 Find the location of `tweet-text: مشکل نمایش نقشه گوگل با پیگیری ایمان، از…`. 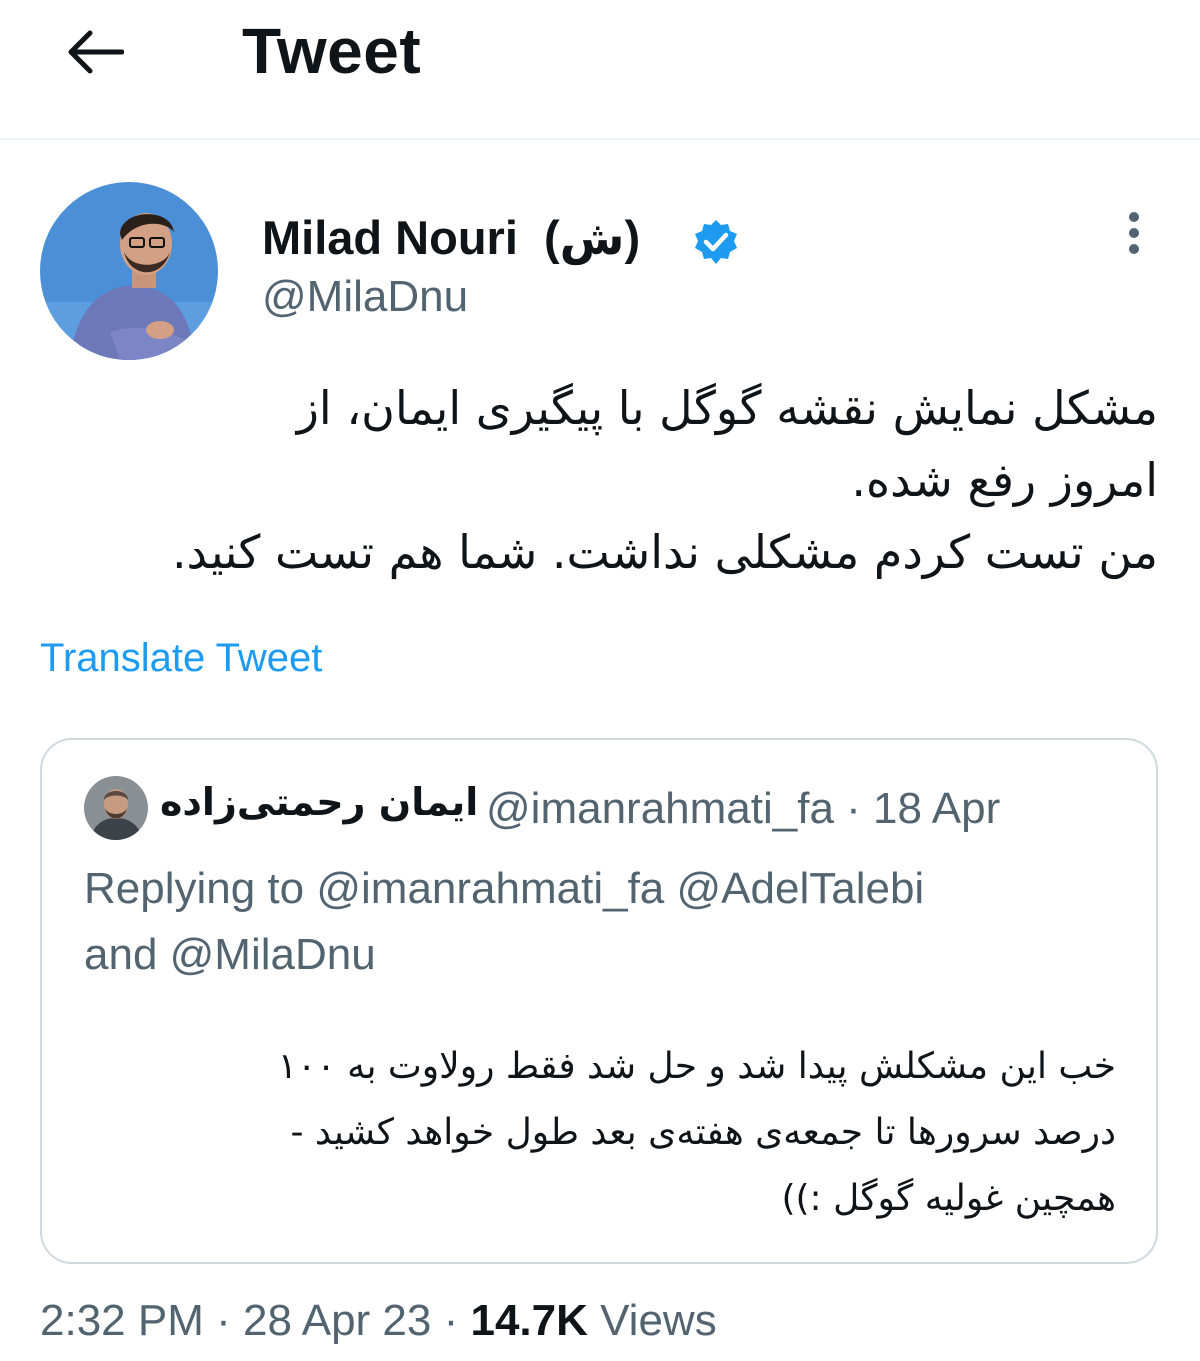

tweet-text: مشکل نمایش نقشه گوگل با پیگیری ایمان، از… is located at coordinates (603, 480).